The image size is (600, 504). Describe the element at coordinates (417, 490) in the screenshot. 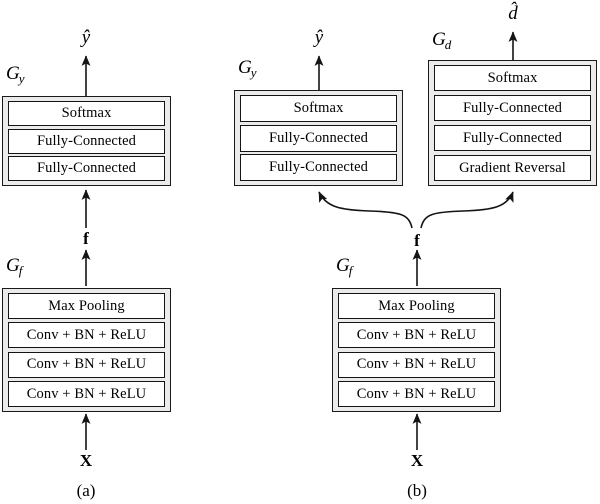

I see `panel-b-caption: (b)` at that location.